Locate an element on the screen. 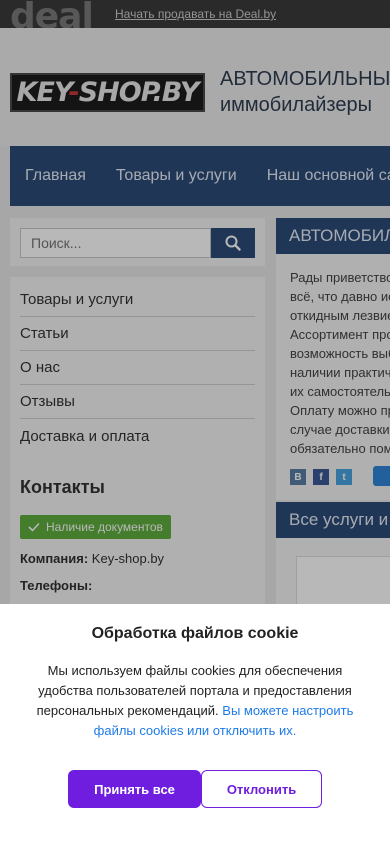 Image resolution: width=390 pixels, height=844 pixels. accept-all-button: Принять все is located at coordinates (134, 789).